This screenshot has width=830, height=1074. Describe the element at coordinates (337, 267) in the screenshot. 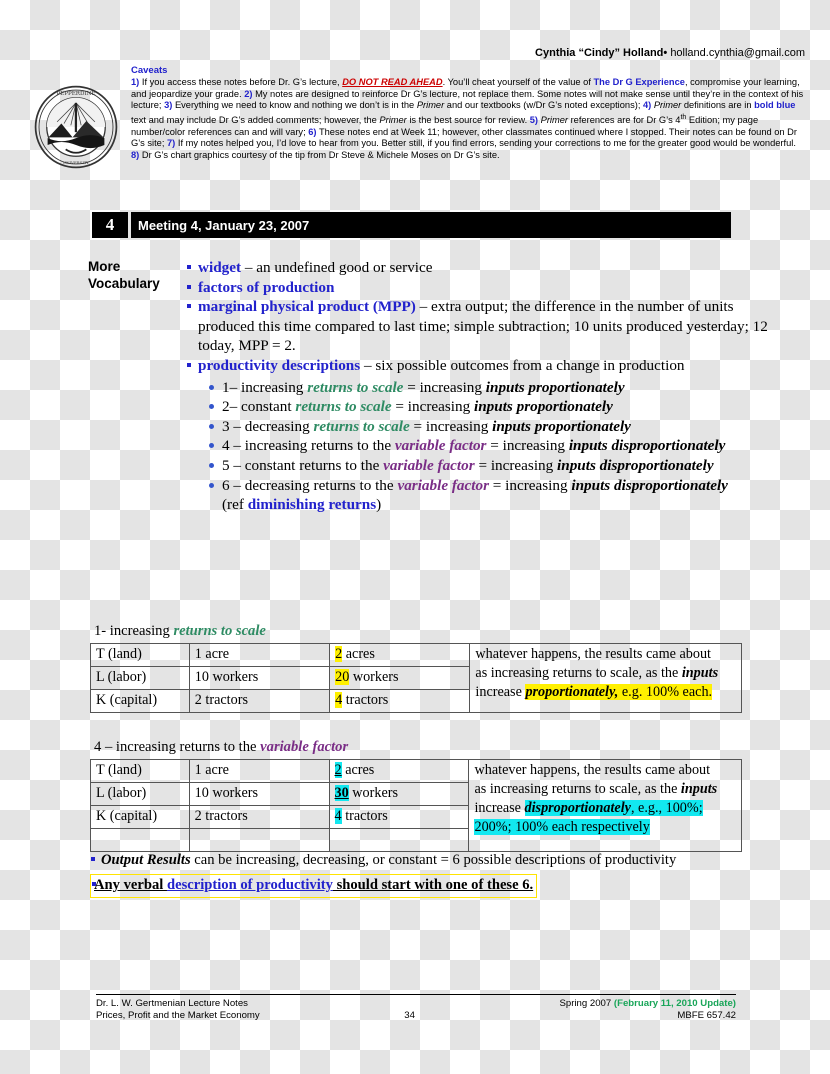

I see `vocab-definition: – an undefined good or service` at that location.